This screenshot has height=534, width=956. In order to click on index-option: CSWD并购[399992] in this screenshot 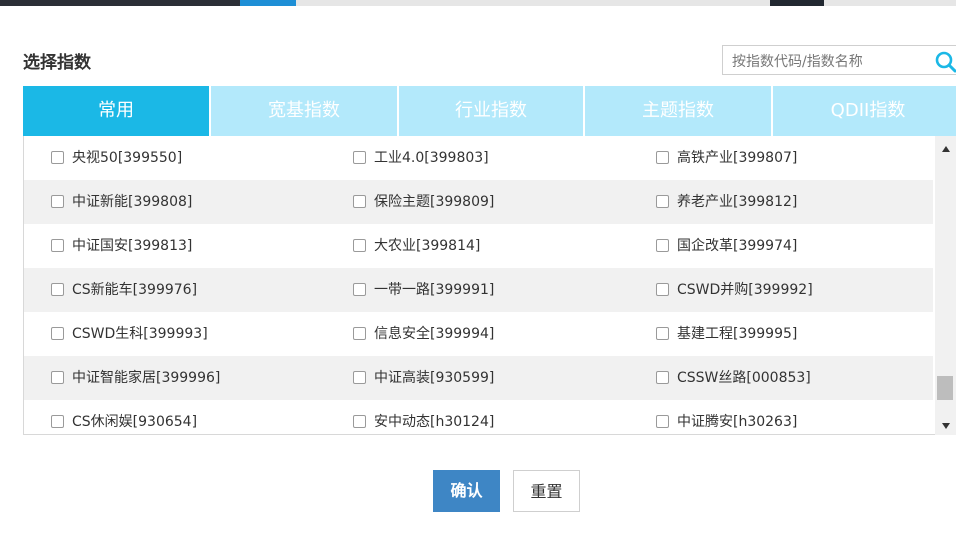, I will do `click(734, 290)`.